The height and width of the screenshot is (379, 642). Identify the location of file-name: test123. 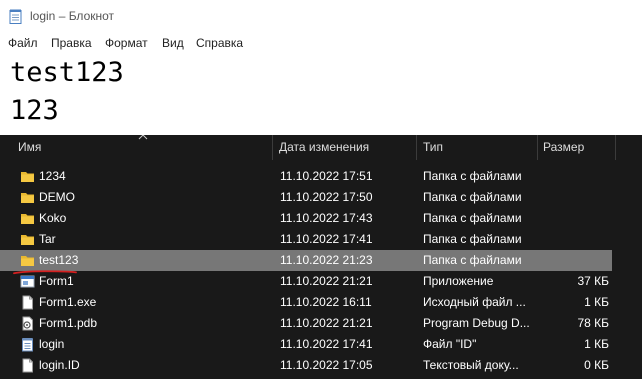
(59, 260).